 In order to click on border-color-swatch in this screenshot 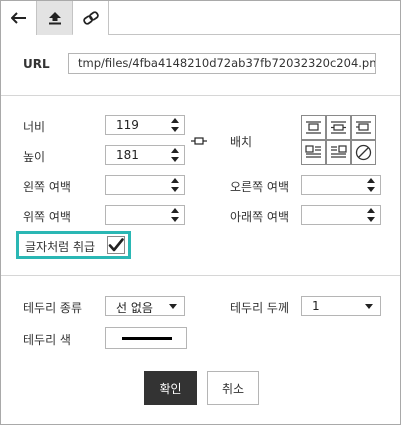, I will do `click(147, 338)`.